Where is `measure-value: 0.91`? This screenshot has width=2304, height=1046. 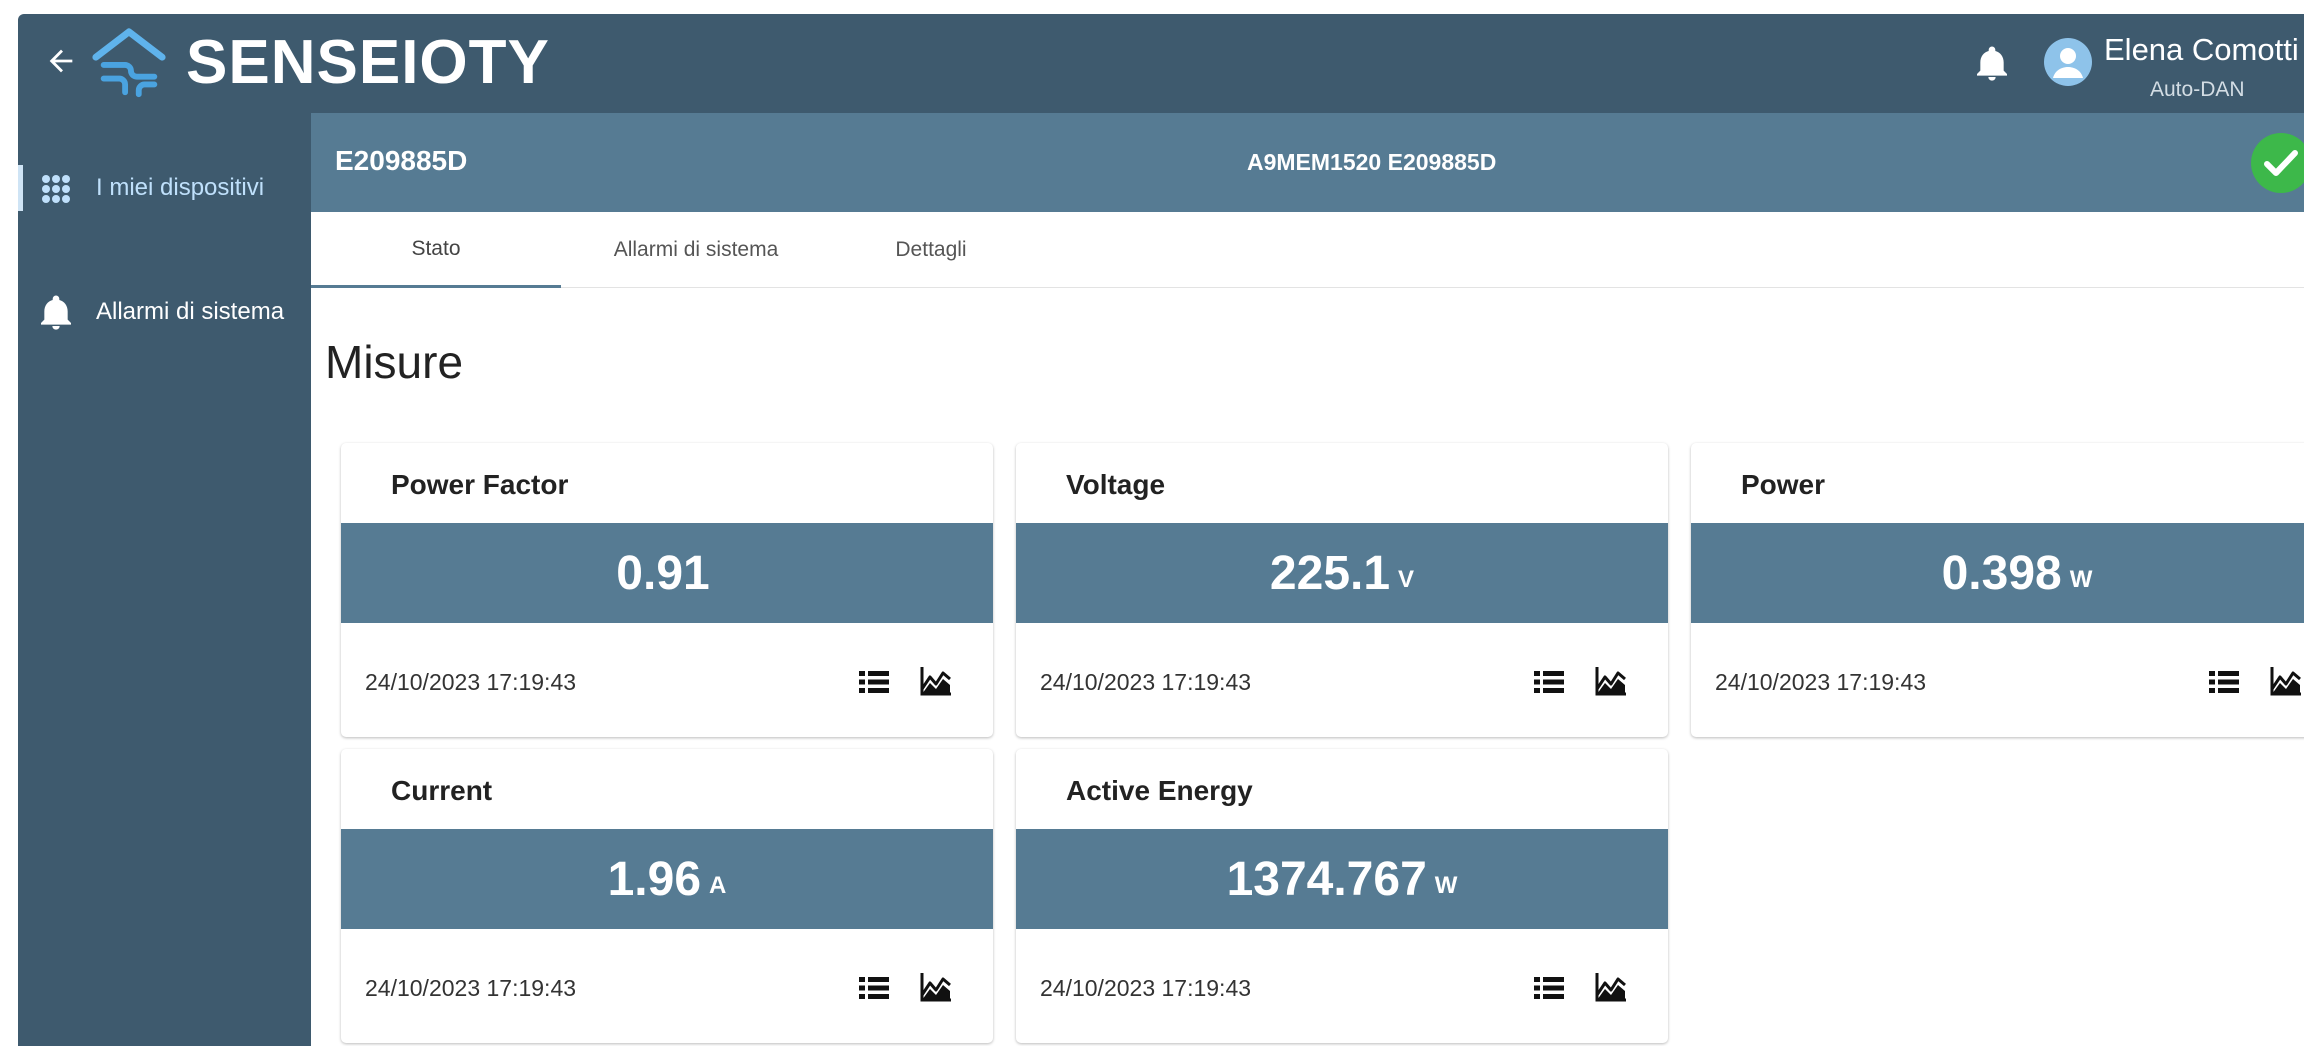 measure-value: 0.91 is located at coordinates (663, 573).